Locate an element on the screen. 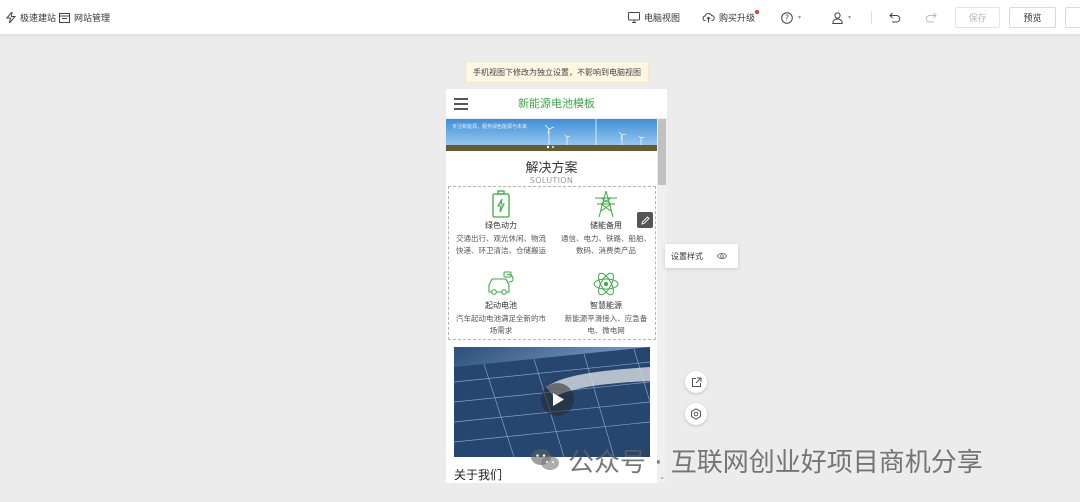  card-desc: 新能源平滑接入、应急备电、微电网 is located at coordinates (606, 324).